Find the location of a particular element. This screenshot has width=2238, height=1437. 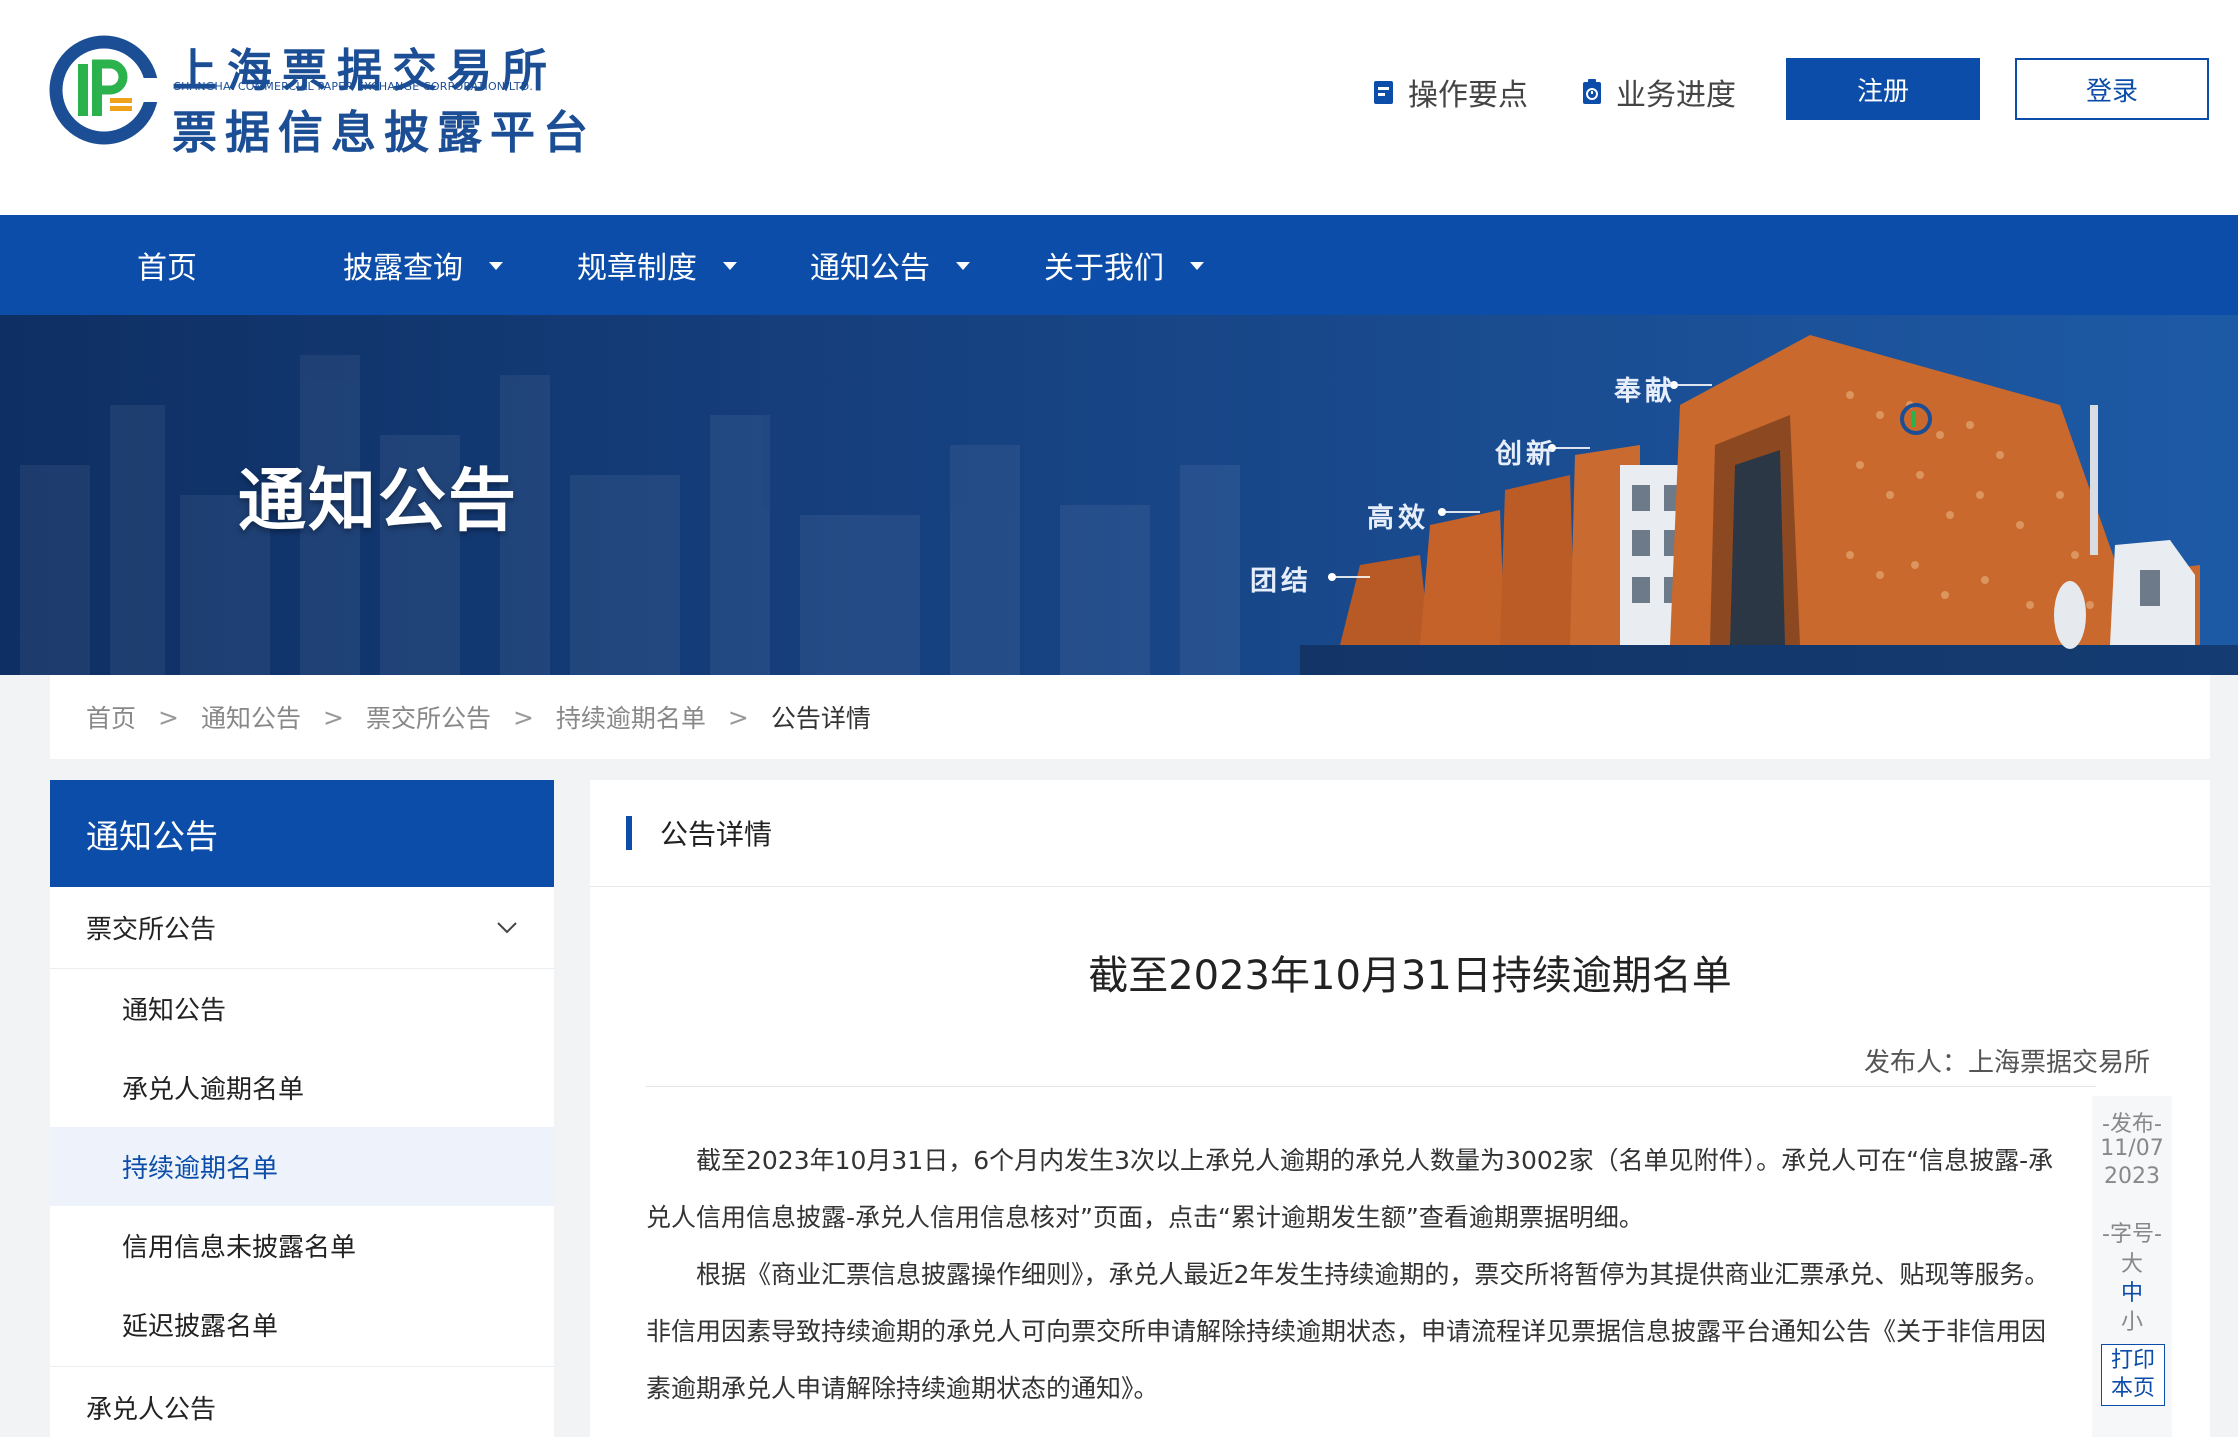

nav-item-disclosure-query: 披露查询 is located at coordinates (423, 265).